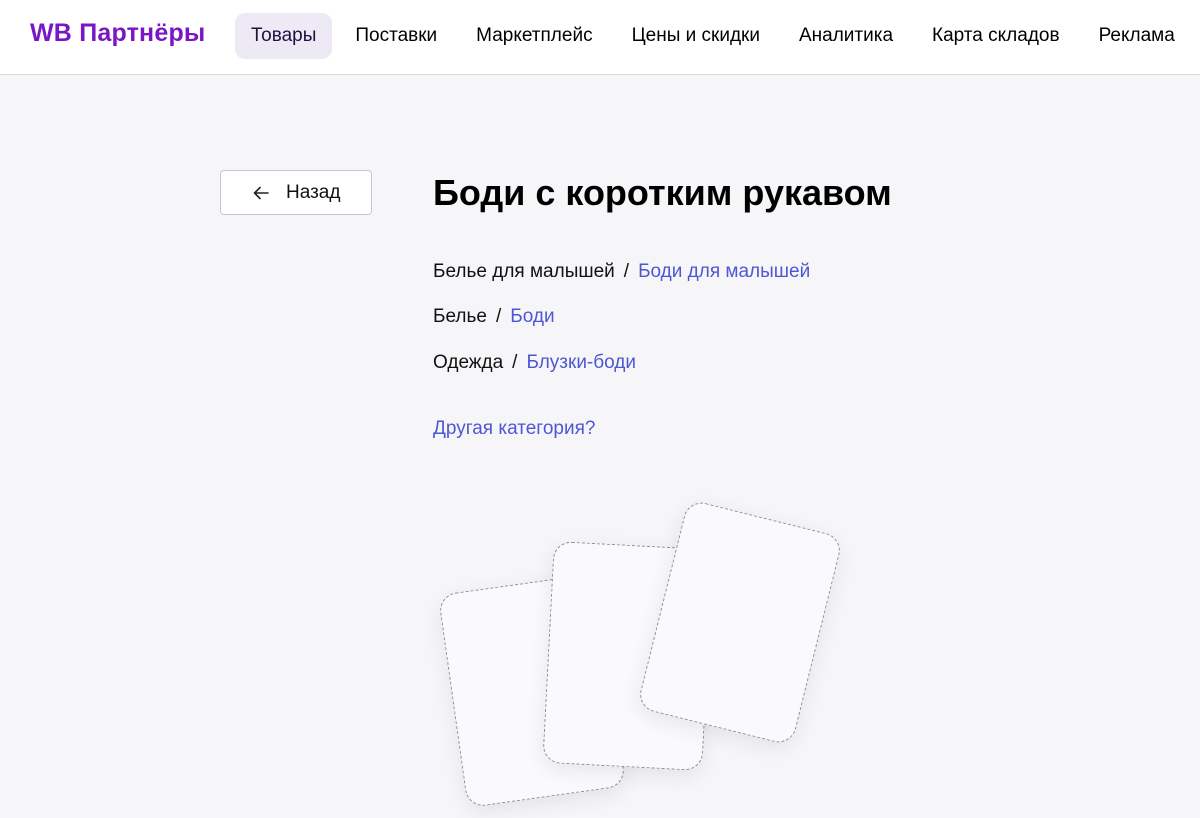  I want to click on category-option: Белье для малышей / Боди для малышей, so click(621, 272).